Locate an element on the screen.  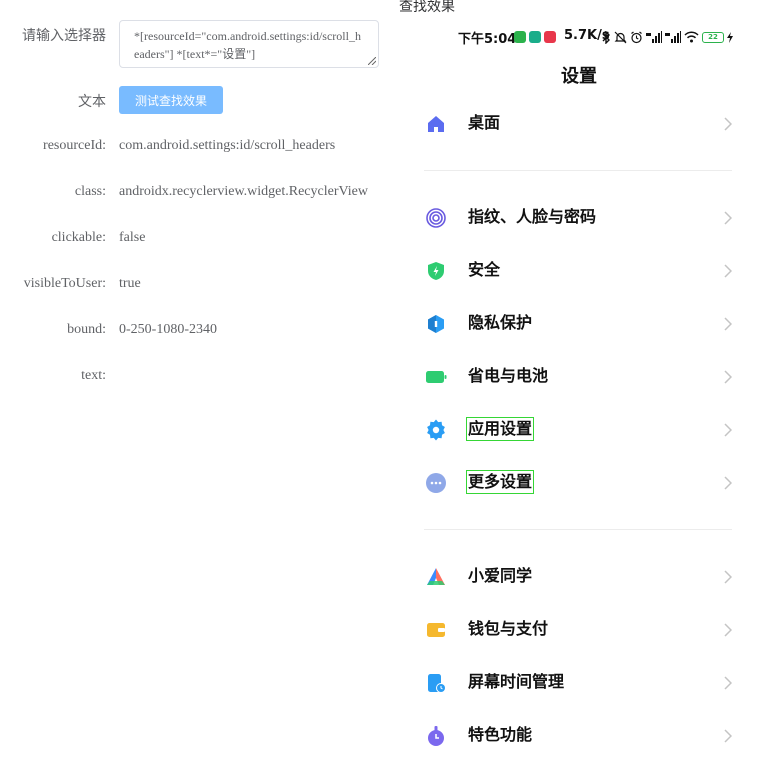
info-row-visible-to-user: visibleToUser: true is located at coordinates (195, 286).